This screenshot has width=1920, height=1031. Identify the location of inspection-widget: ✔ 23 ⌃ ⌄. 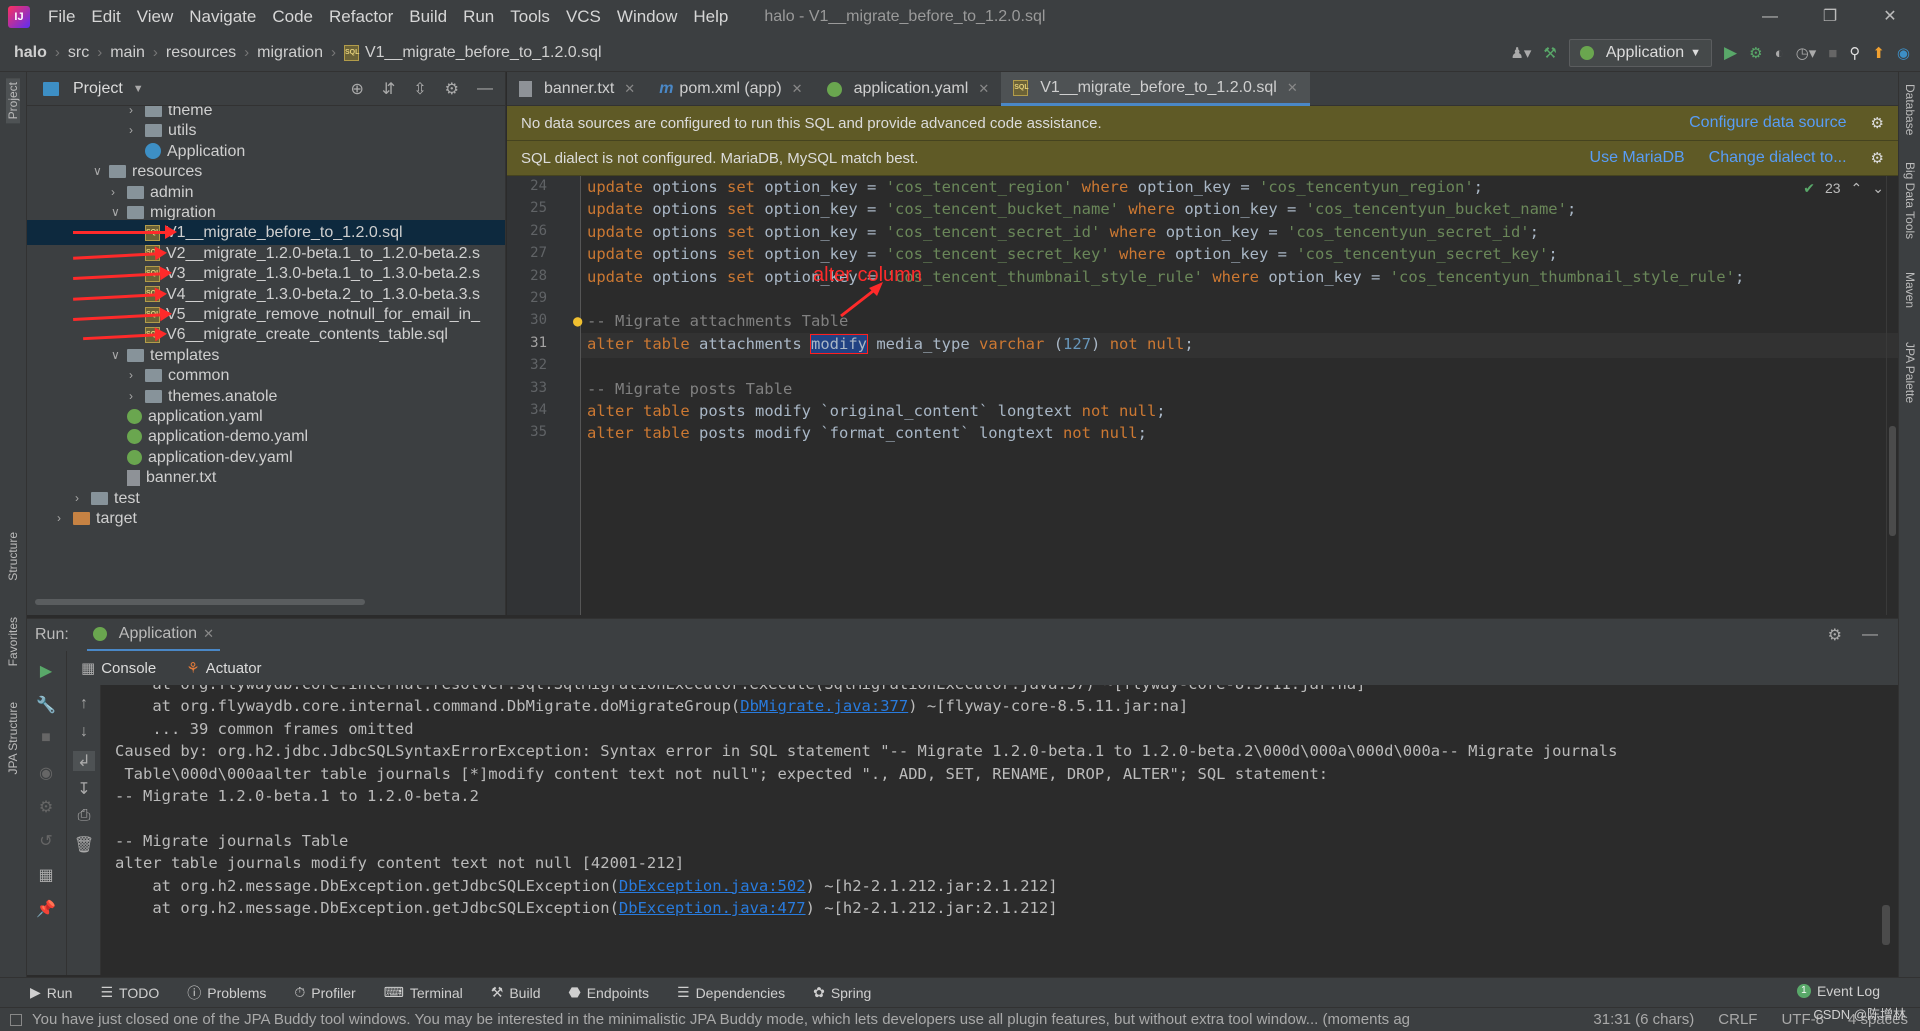
(1843, 188).